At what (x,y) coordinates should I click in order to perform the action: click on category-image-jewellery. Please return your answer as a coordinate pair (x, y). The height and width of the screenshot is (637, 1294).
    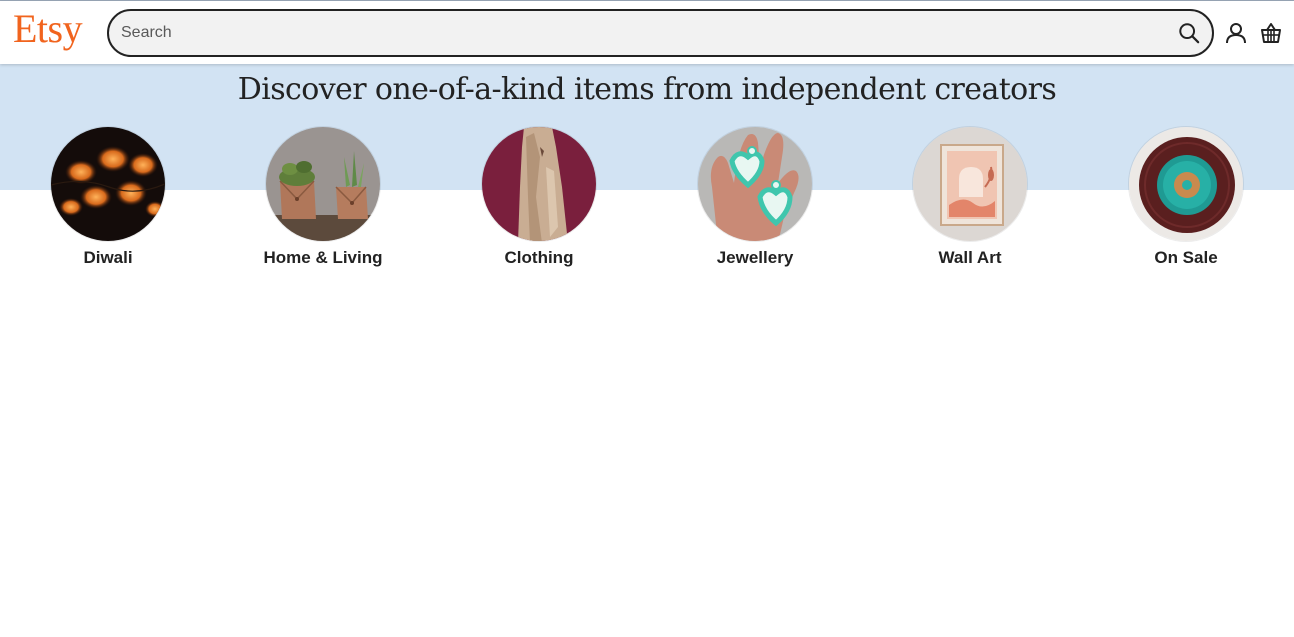
    Looking at the image, I should click on (755, 184).